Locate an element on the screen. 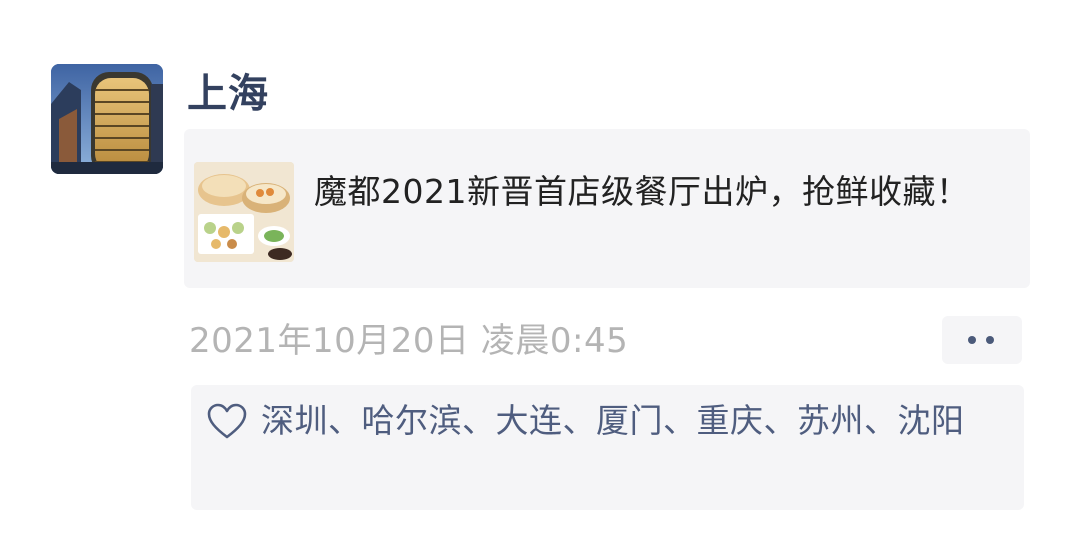  link-thumbnail is located at coordinates (244, 212).